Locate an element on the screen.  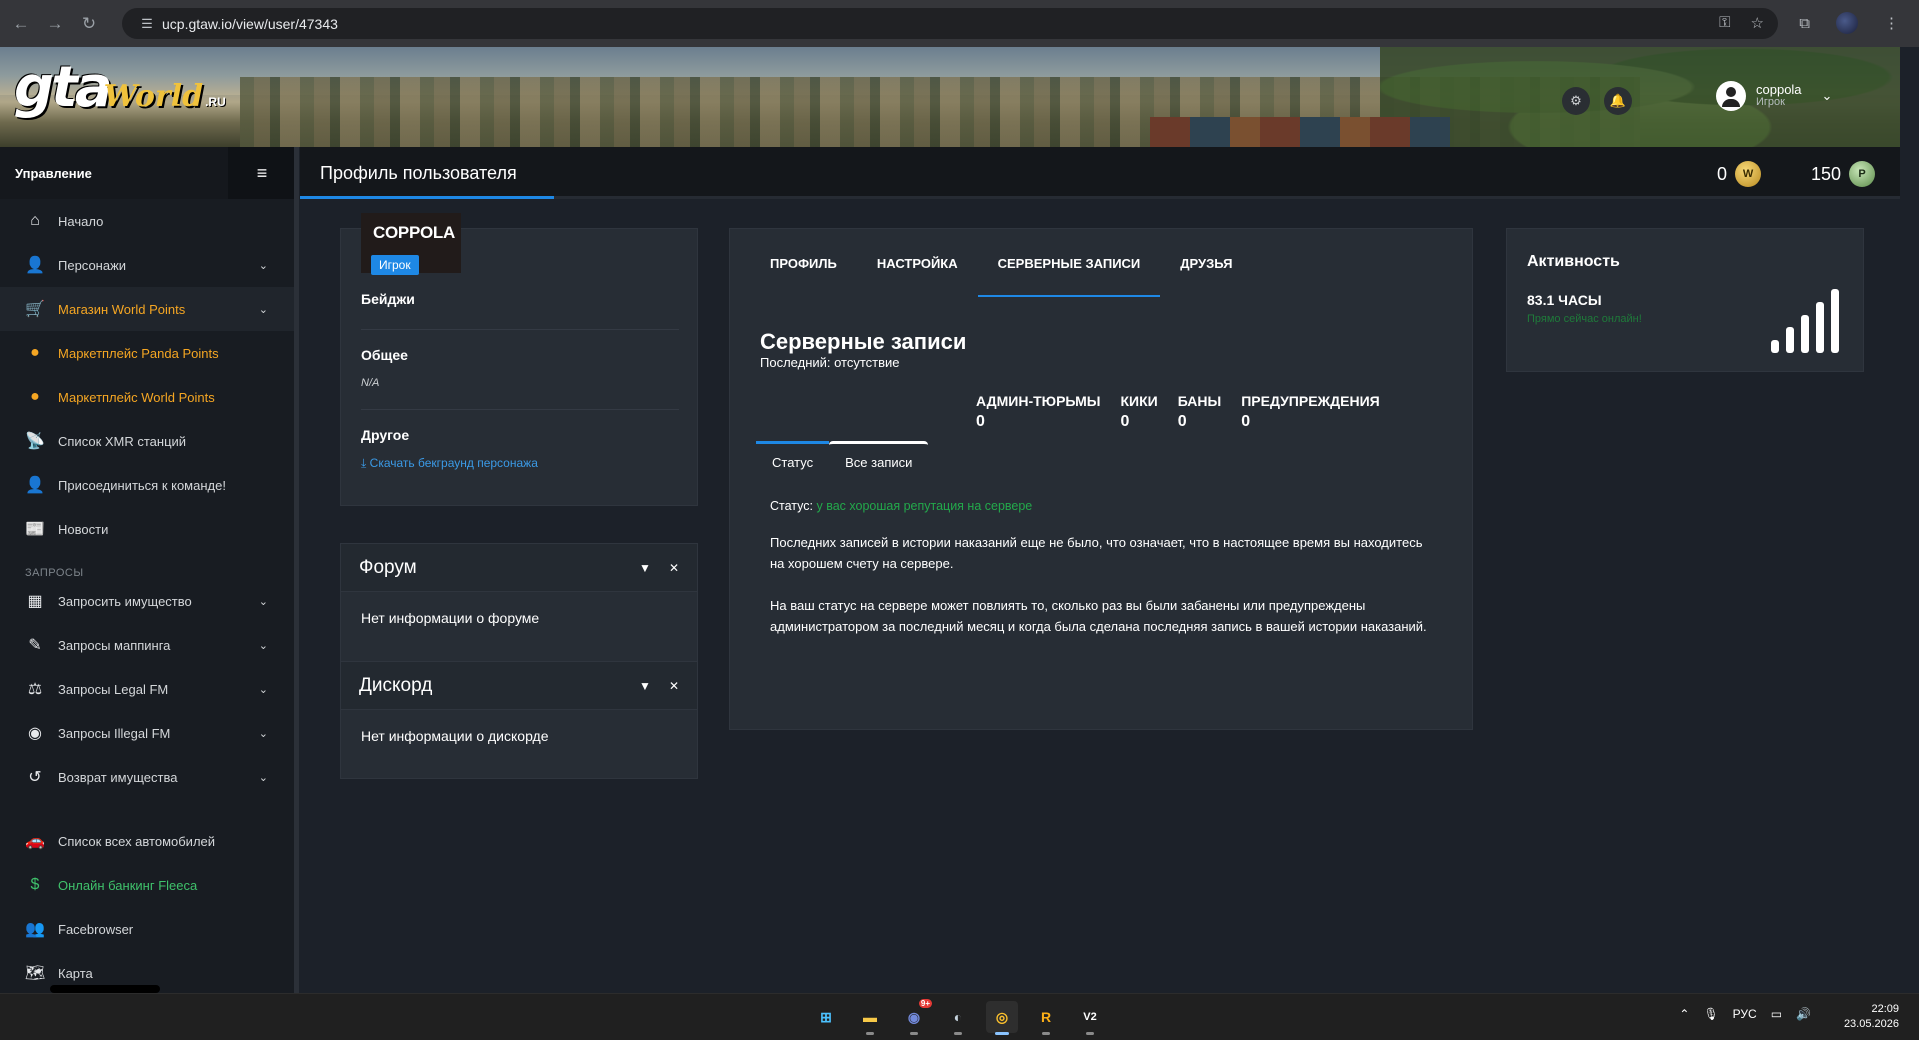
rockstar-icon: R is located at coordinates (1046, 1018).